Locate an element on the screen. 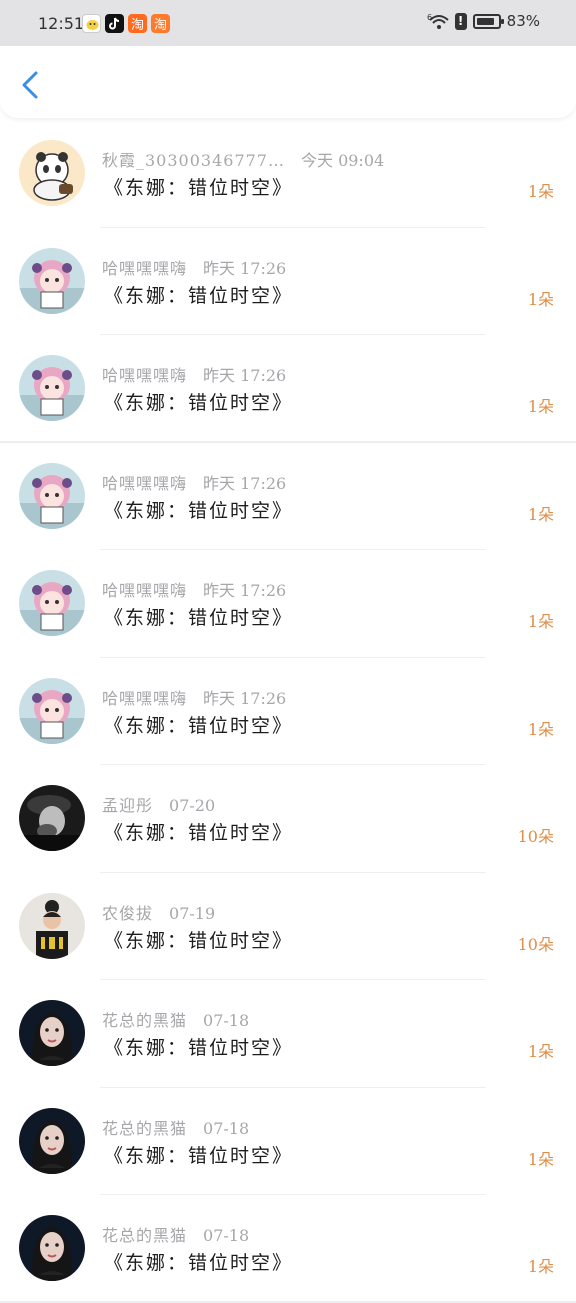 Image resolution: width=576 pixels, height=1303 pixels. header is located at coordinates (288, 82).